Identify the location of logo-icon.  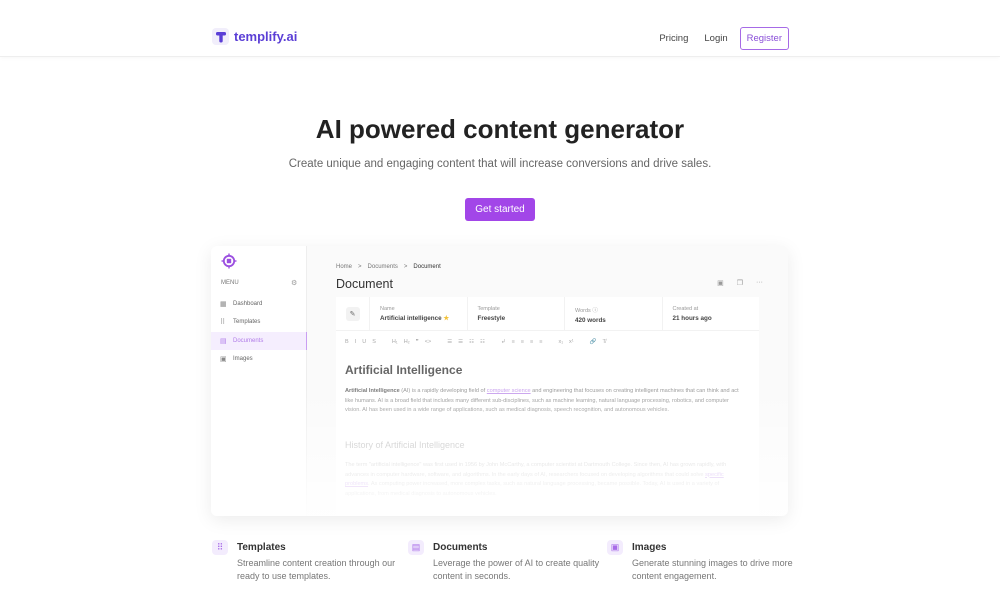
(220, 36).